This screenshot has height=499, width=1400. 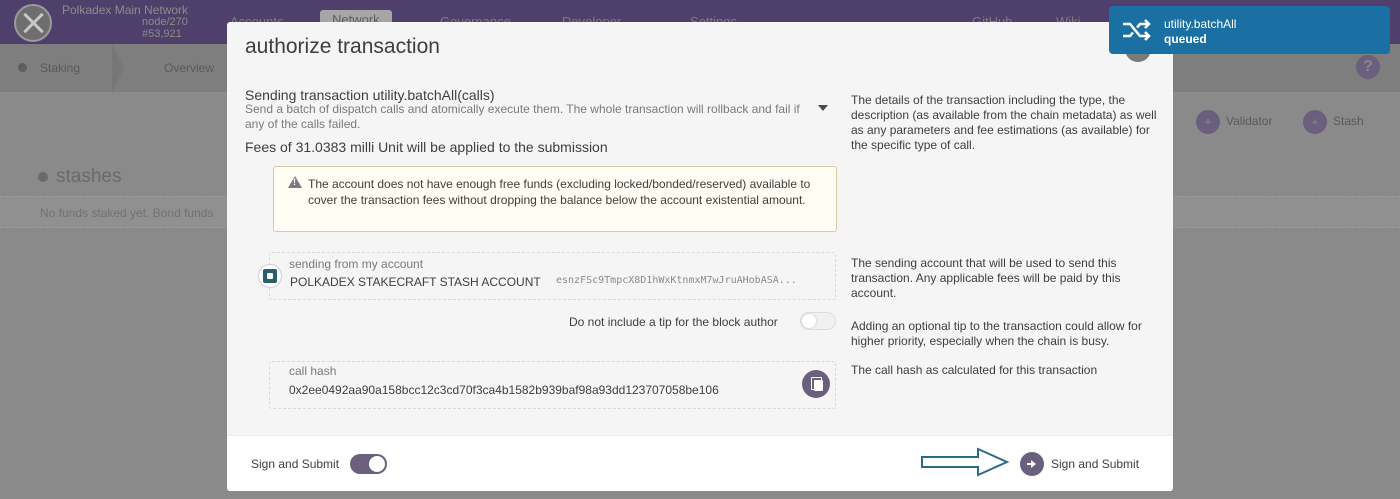 What do you see at coordinates (1249, 121) in the screenshot?
I see `add-validator-label: Validator` at bounding box center [1249, 121].